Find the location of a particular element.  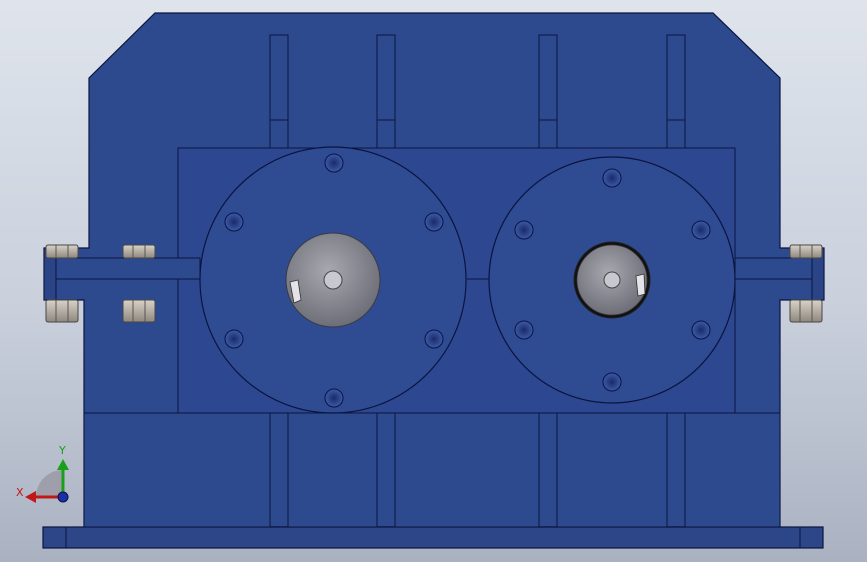

triad-x-arrow is located at coordinates (30, 497).